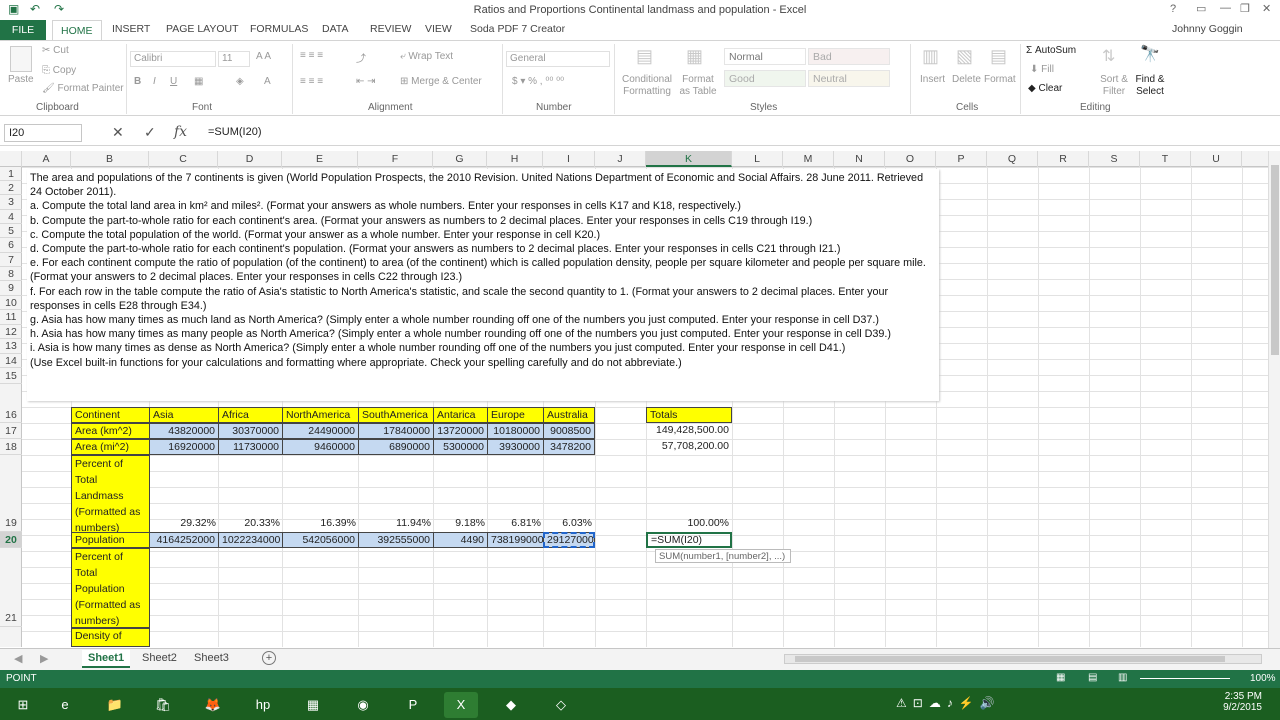 The image size is (1280, 720). I want to click on column-header-selected: K, so click(689, 159).